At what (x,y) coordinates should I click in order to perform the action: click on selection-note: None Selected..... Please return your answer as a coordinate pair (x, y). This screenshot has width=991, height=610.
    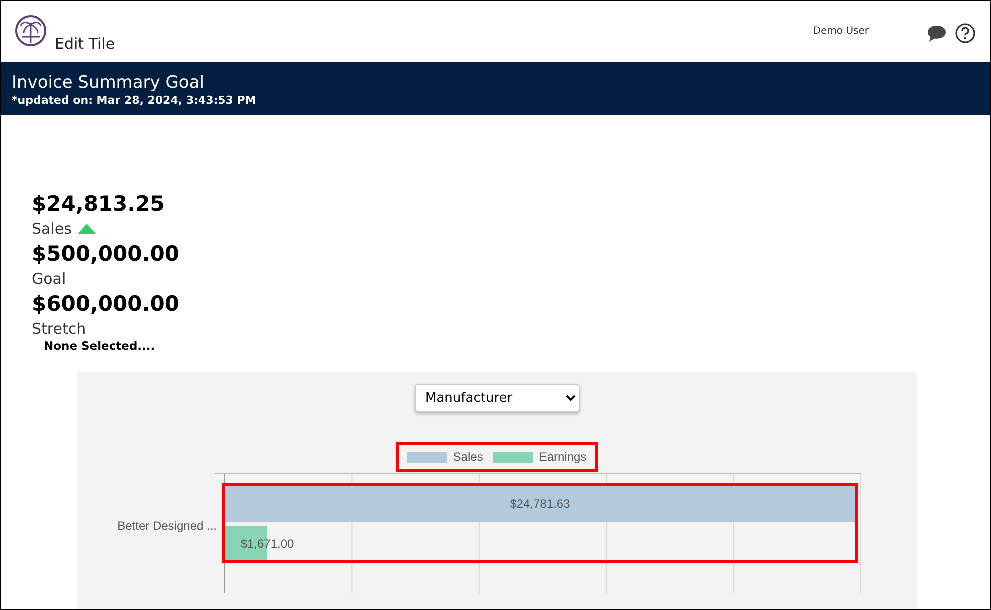
    Looking at the image, I should click on (100, 346).